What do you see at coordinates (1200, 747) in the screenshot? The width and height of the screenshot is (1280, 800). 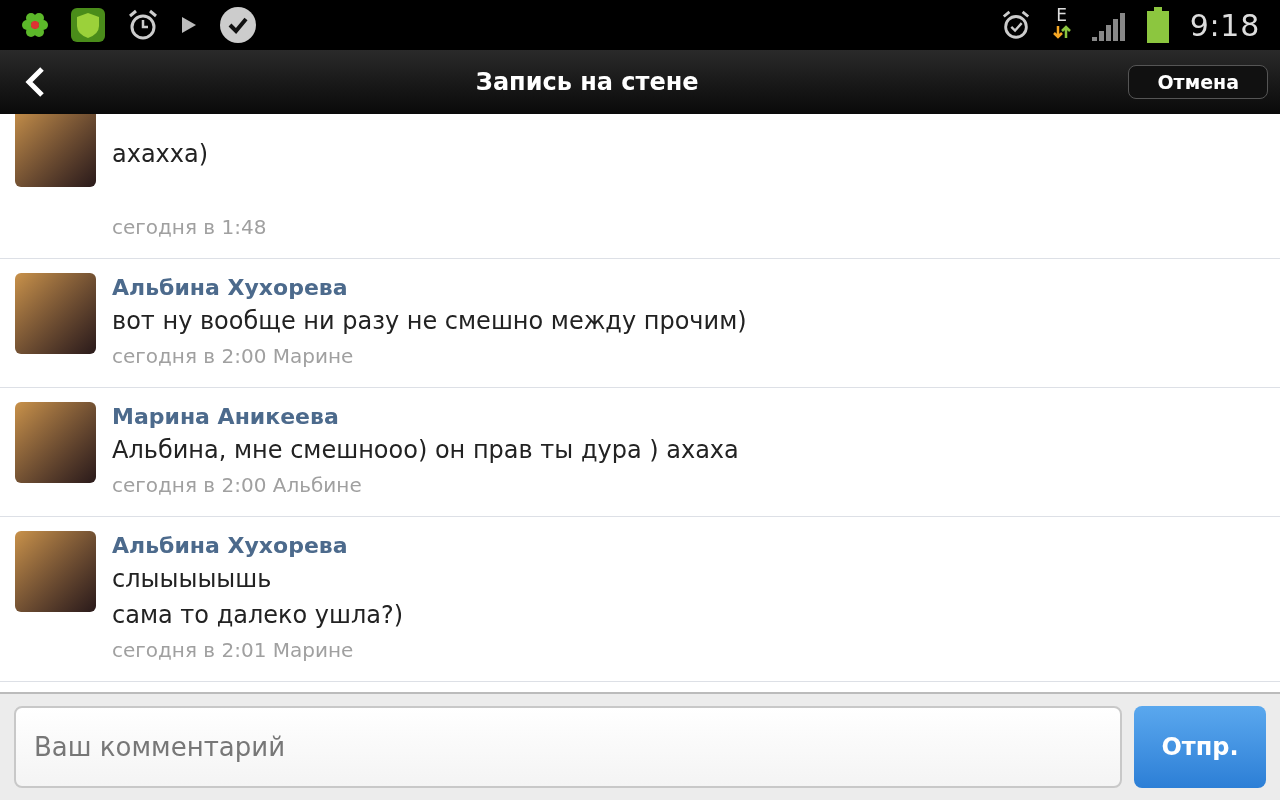 I see `send-button: Отпр.` at bounding box center [1200, 747].